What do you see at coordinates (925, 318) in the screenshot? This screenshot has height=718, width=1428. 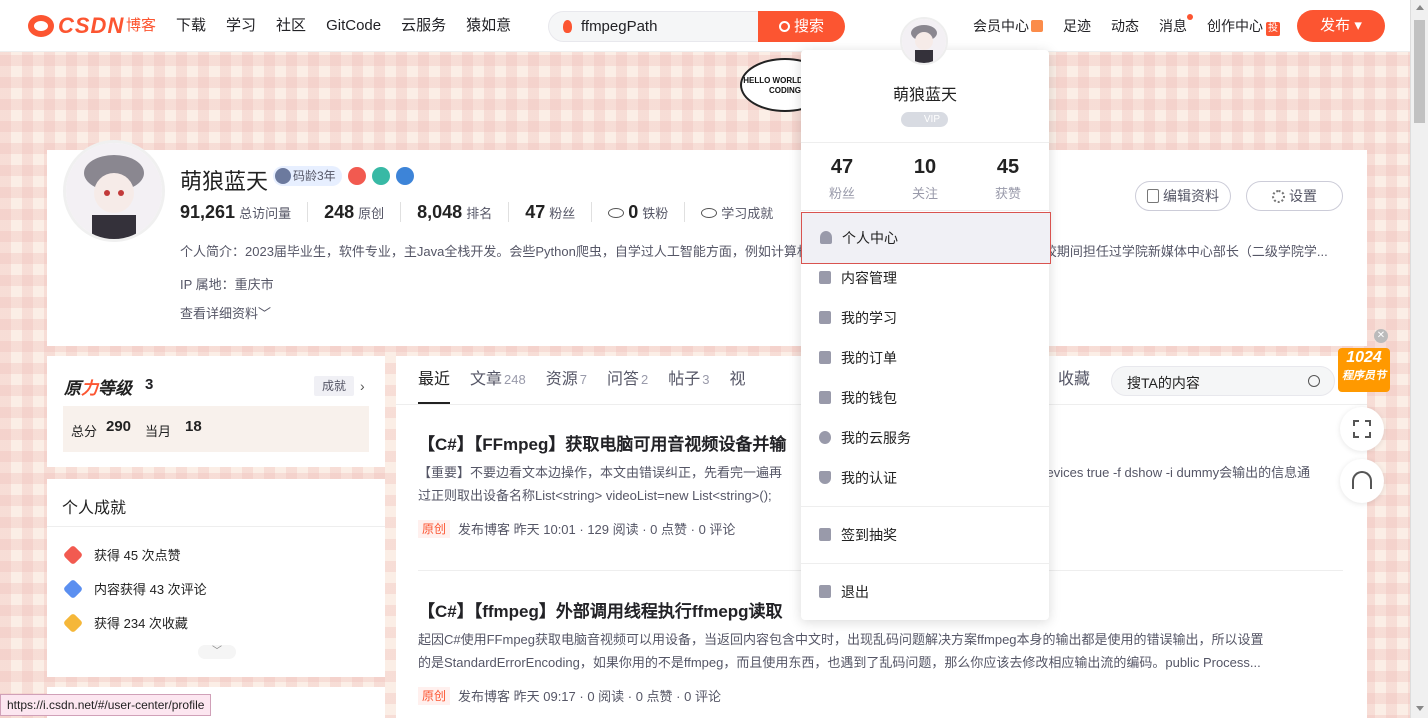 I see `menu-my-learning: 我的学习` at bounding box center [925, 318].